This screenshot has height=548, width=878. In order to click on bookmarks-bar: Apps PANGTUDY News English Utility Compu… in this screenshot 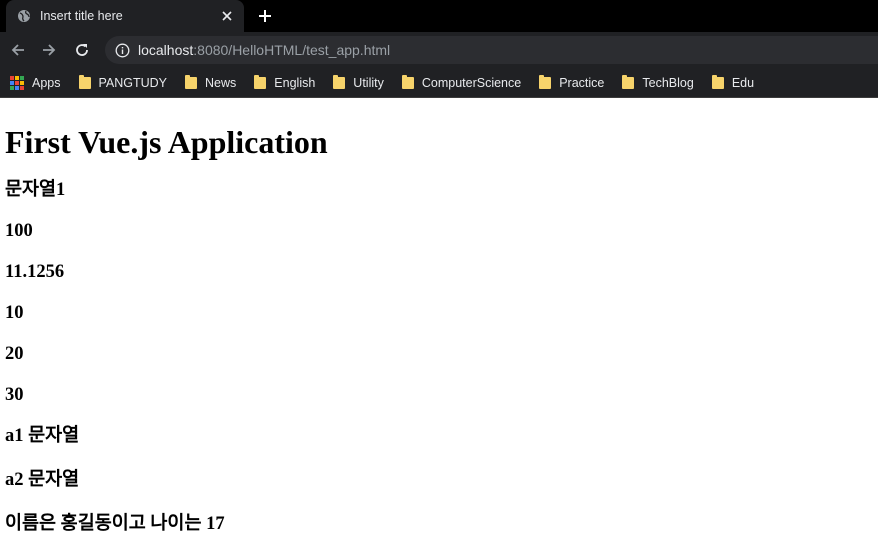, I will do `click(439, 83)`.